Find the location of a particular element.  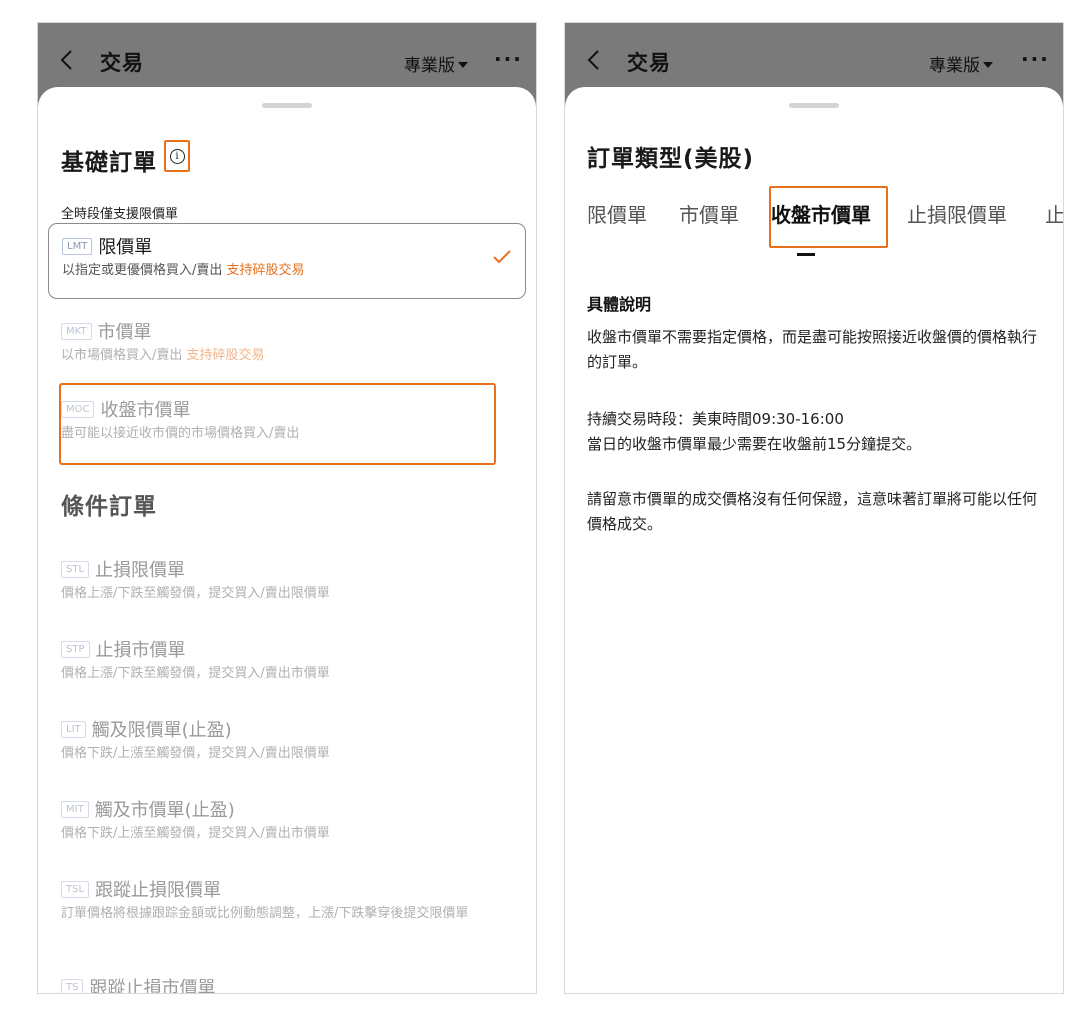

order-name: 止損市價單 is located at coordinates (140, 650).